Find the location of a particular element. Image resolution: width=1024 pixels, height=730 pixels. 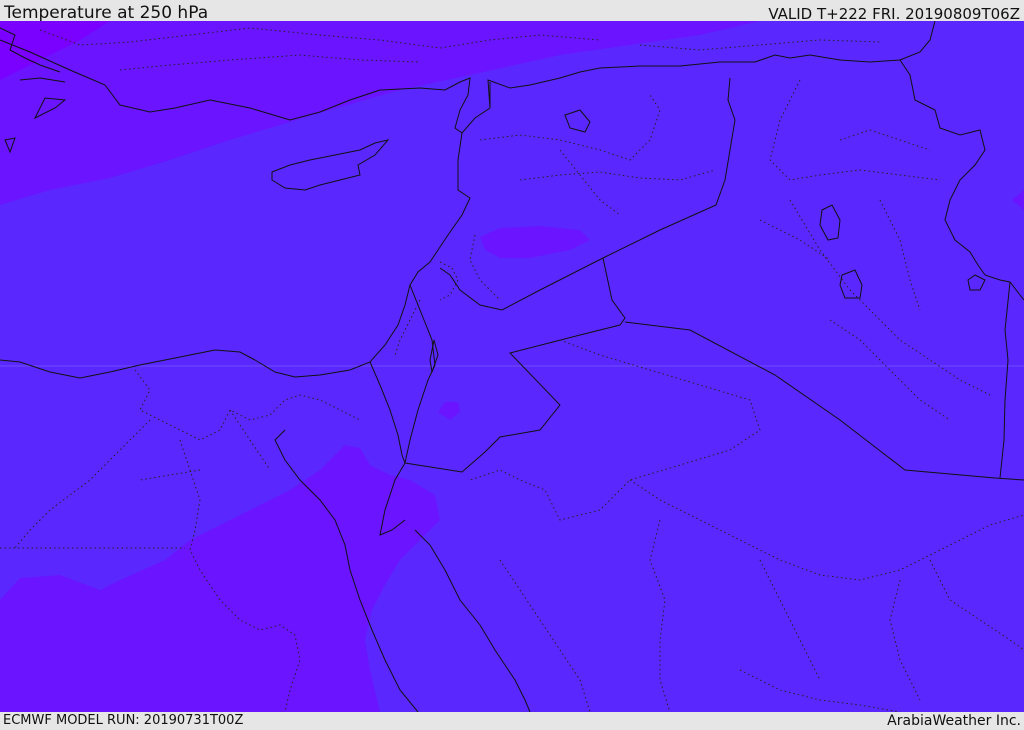

model-run-label: ECMWF MODEL RUN: 20190731T00Z is located at coordinates (123, 720).